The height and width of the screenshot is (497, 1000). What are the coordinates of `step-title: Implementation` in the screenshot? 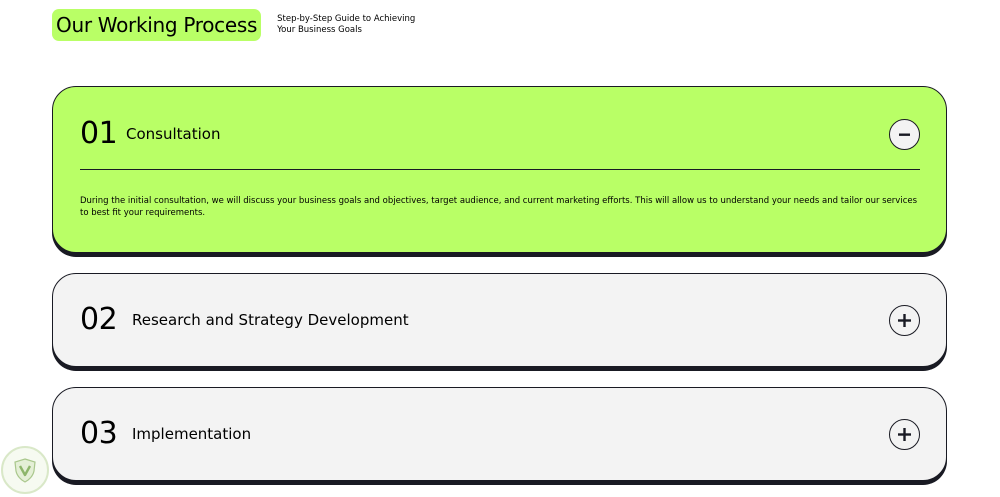 It's located at (192, 434).